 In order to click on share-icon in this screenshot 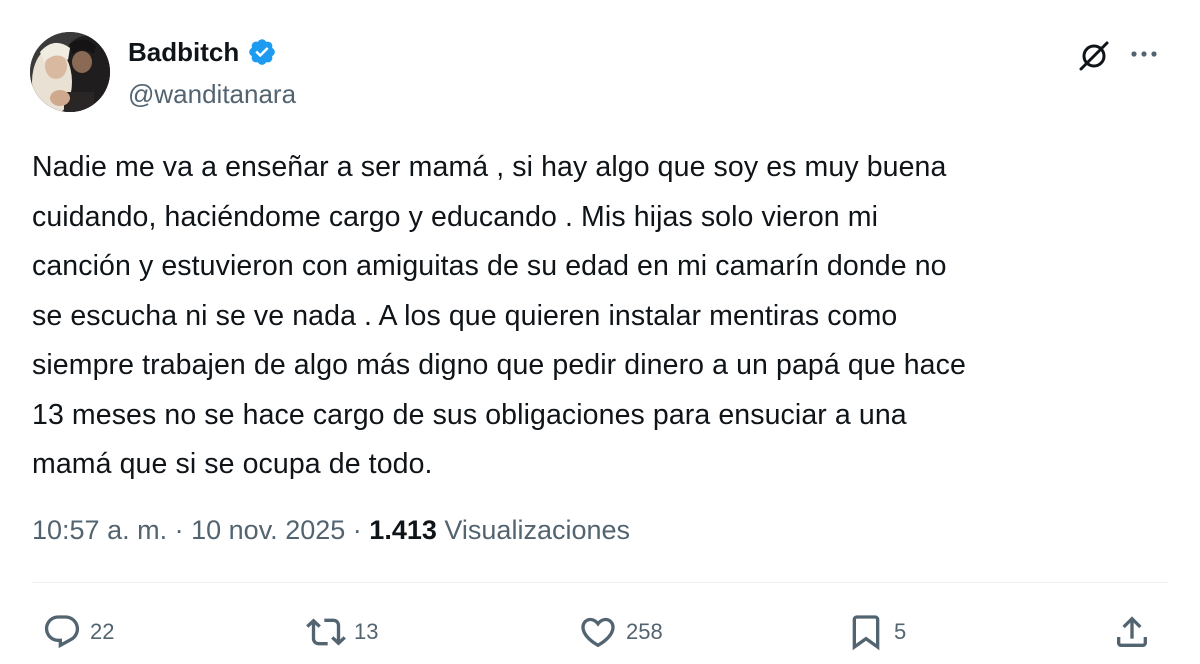, I will do `click(1132, 631)`.